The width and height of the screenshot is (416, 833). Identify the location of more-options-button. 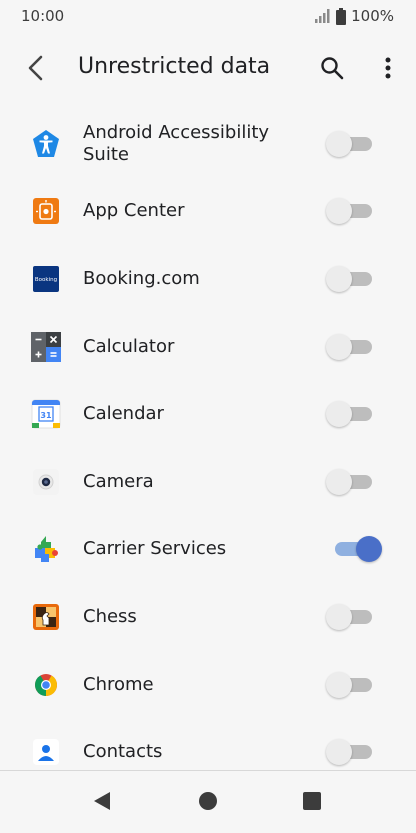
(388, 68).